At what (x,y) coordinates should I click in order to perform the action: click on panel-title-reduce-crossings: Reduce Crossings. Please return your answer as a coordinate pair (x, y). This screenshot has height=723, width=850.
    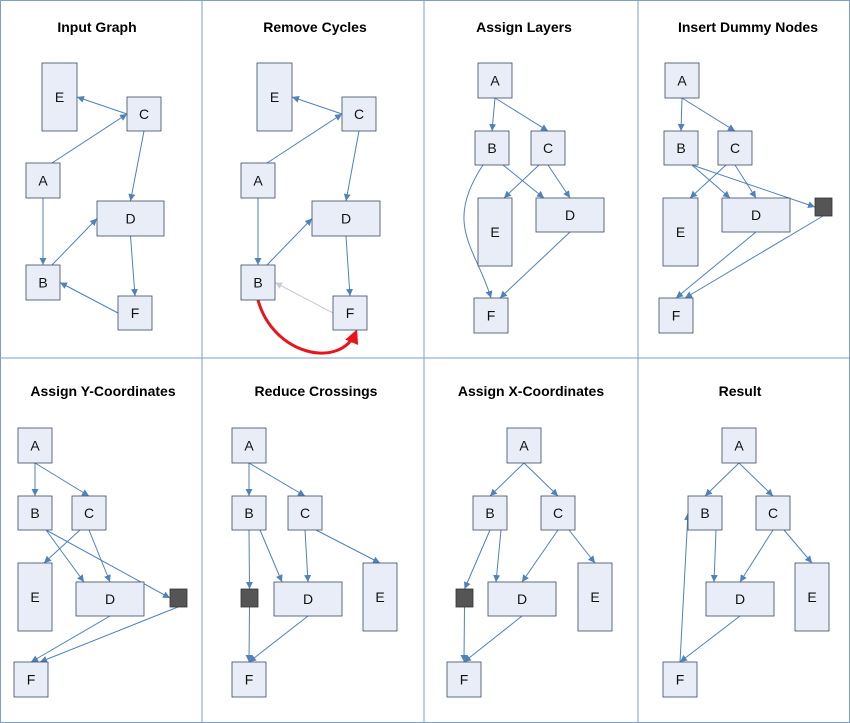
    Looking at the image, I should click on (316, 391).